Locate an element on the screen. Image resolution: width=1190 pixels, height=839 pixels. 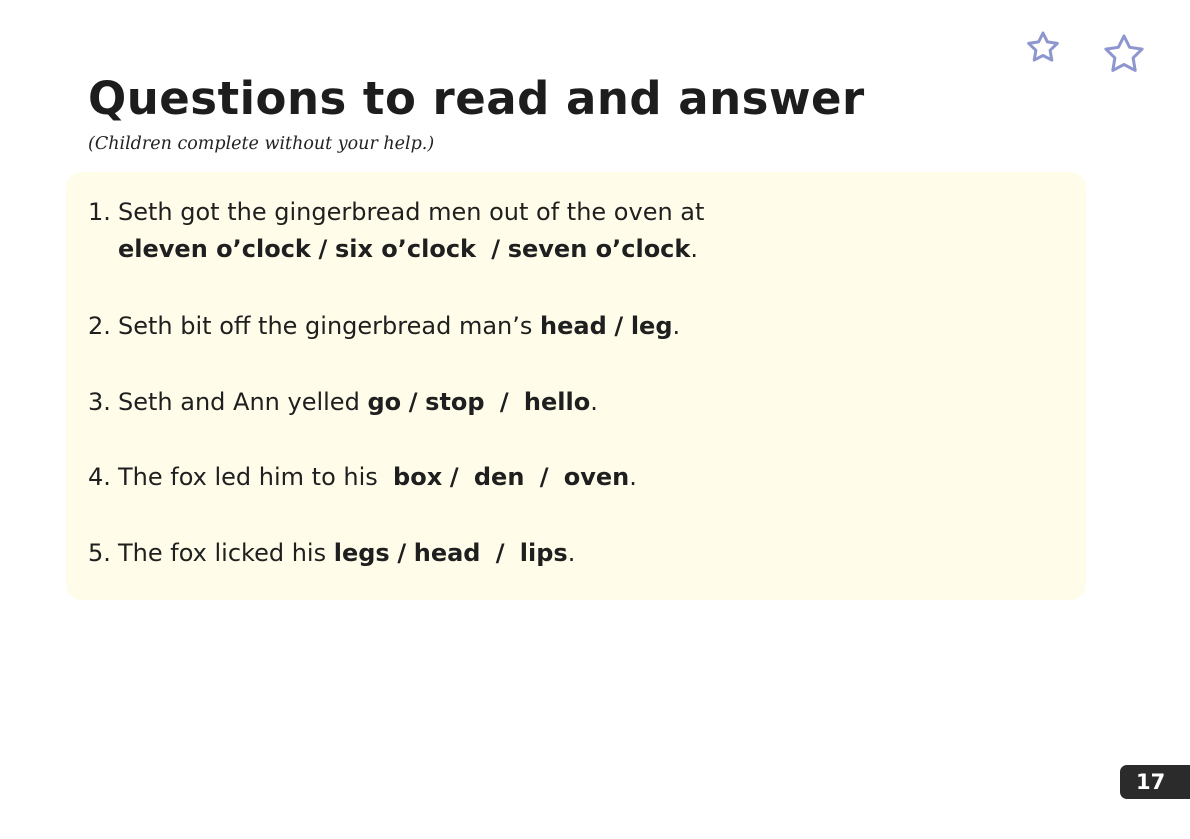
page-title: Questions to read and answer is located at coordinates (476, 98).